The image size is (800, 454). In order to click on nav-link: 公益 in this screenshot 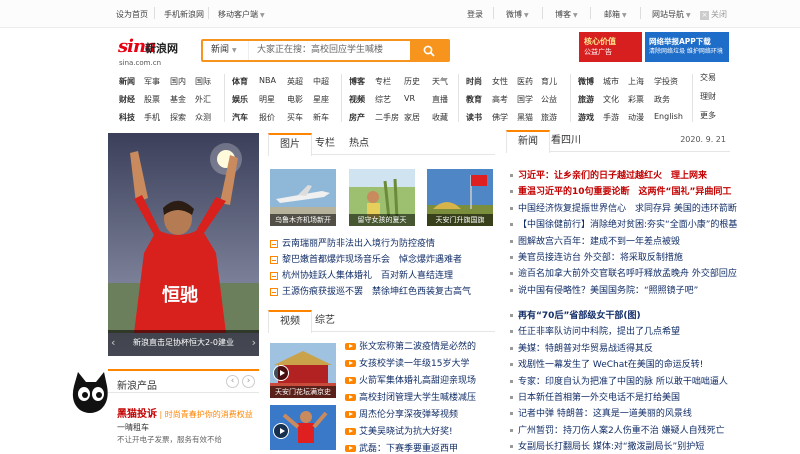, I will do `click(549, 99)`.